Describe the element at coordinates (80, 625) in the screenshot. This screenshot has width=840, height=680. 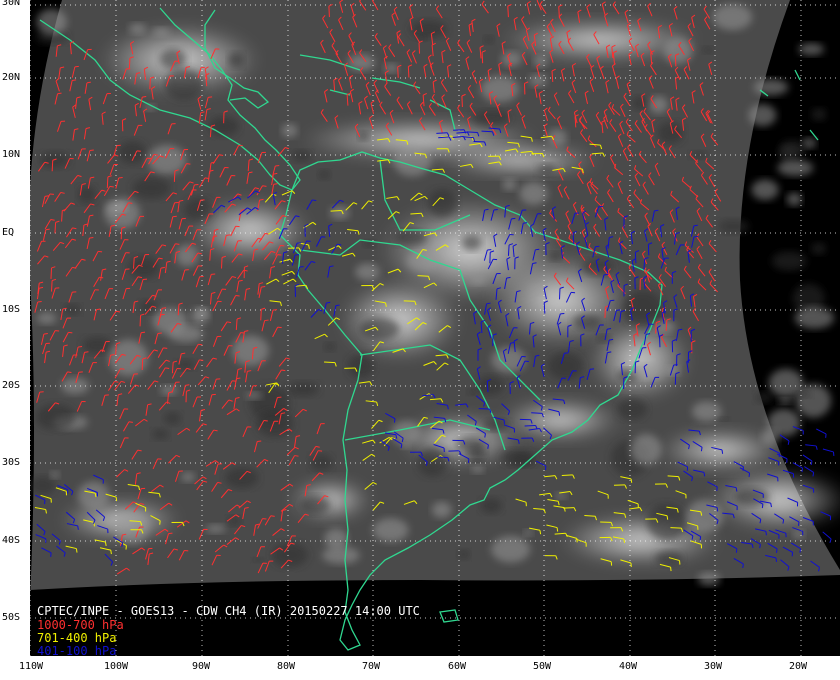
I see `legend-low-level: 1000-700 hPa` at that location.